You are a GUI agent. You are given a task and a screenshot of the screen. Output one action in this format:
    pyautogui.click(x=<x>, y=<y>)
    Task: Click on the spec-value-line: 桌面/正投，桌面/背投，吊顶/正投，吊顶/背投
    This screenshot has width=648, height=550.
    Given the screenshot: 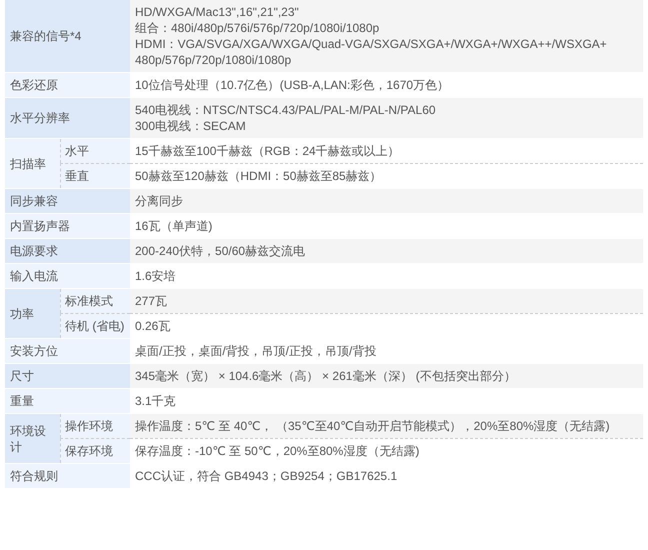 What is the action you would take?
    pyautogui.click(x=256, y=351)
    